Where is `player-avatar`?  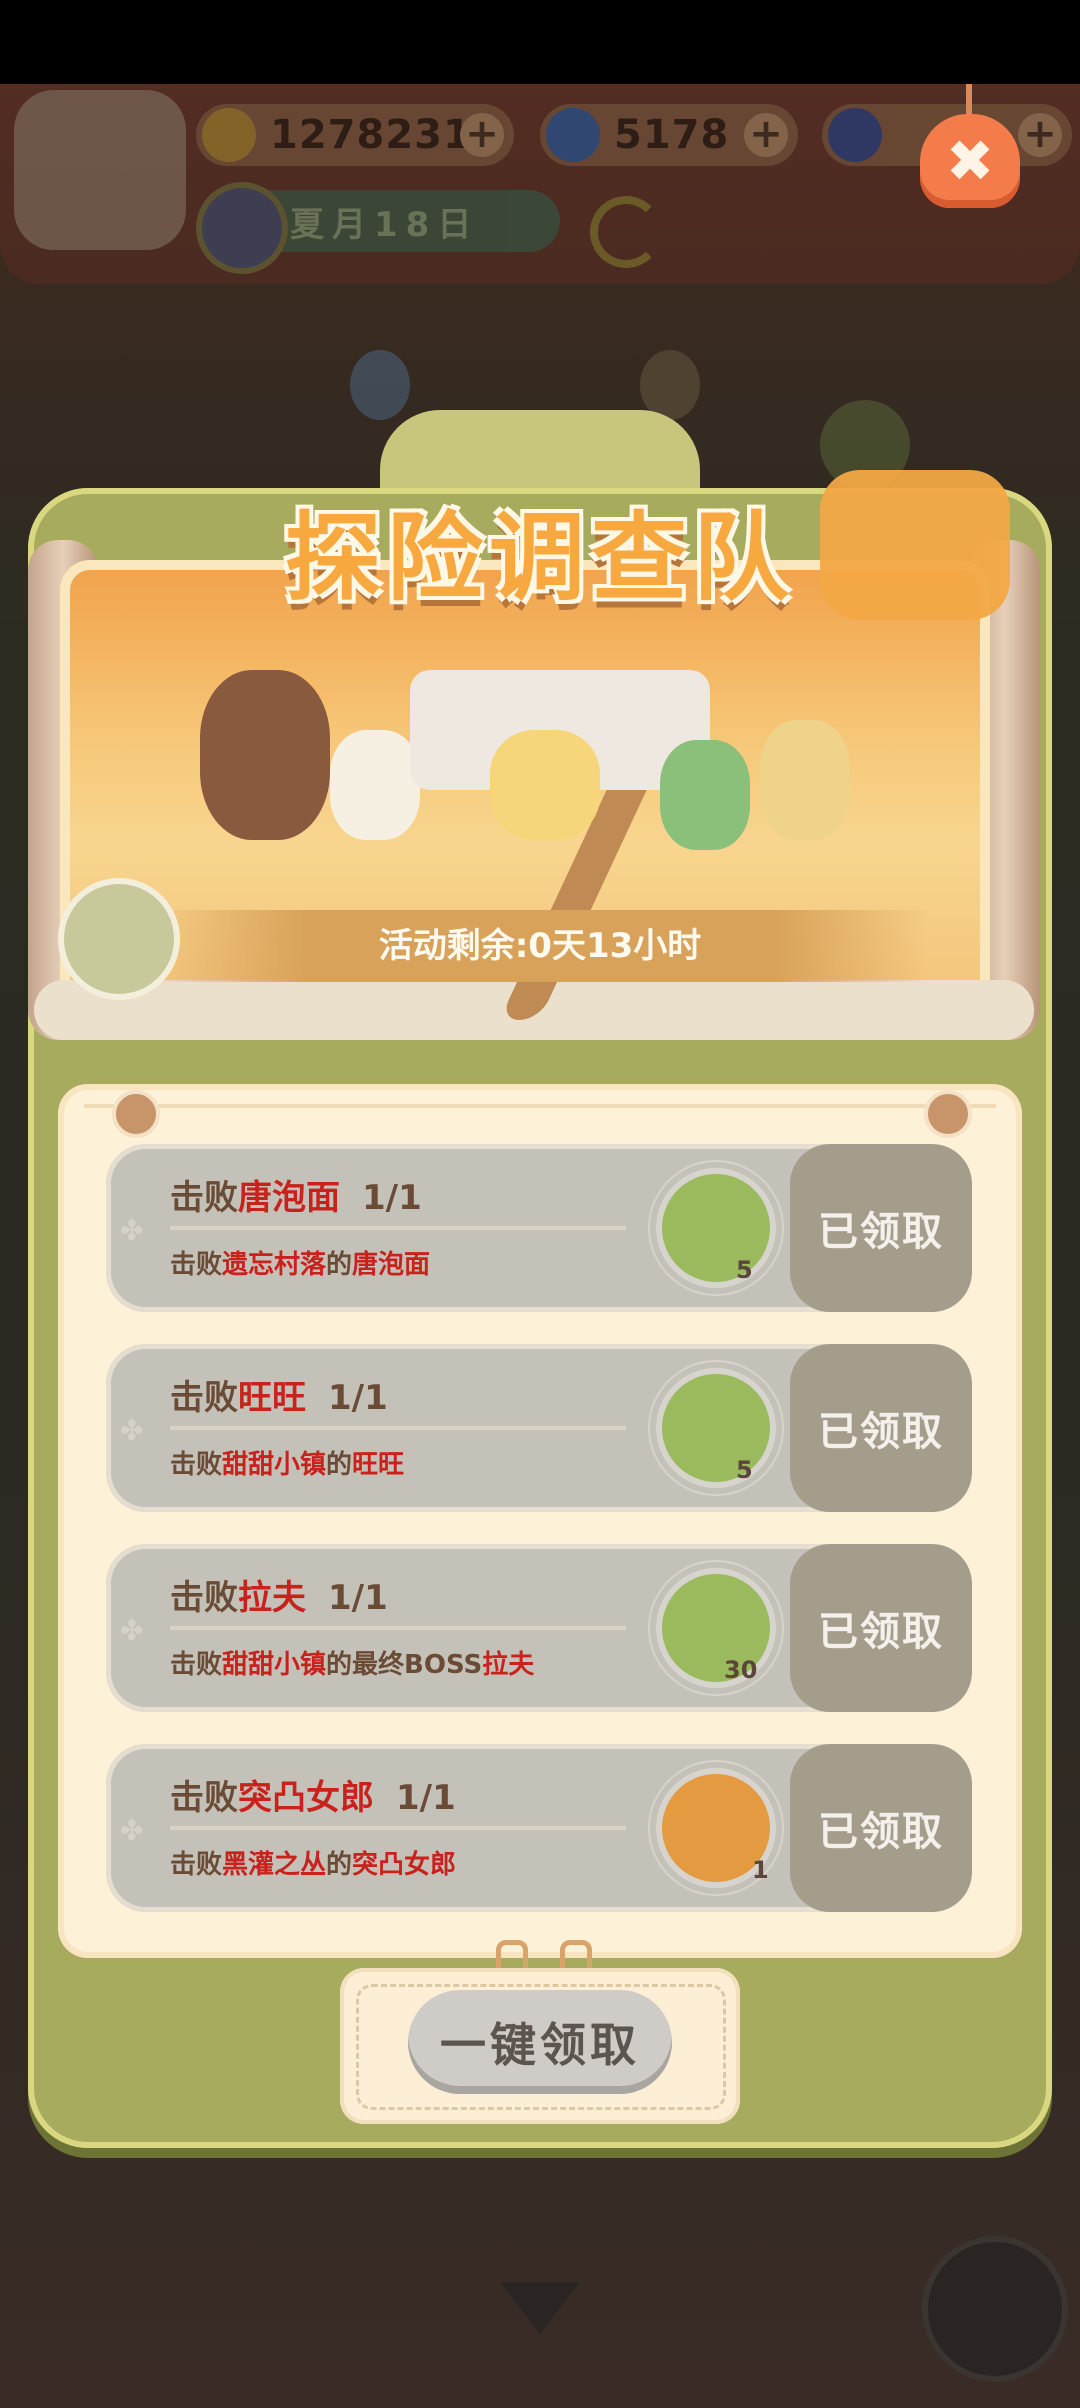
player-avatar is located at coordinates (100, 170).